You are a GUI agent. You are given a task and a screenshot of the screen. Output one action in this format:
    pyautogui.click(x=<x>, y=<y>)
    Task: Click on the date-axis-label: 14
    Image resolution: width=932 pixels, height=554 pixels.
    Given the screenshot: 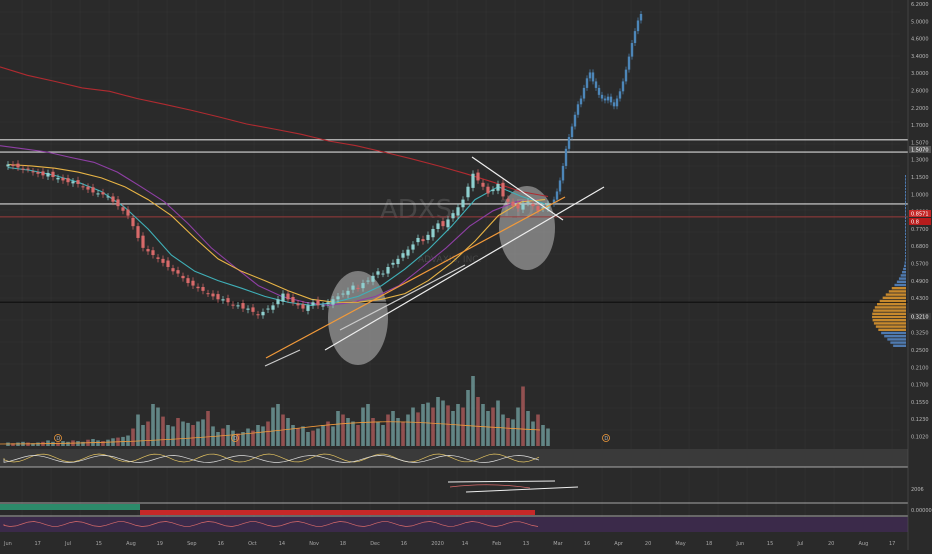 What is the action you would take?
    pyautogui.click(x=465, y=544)
    